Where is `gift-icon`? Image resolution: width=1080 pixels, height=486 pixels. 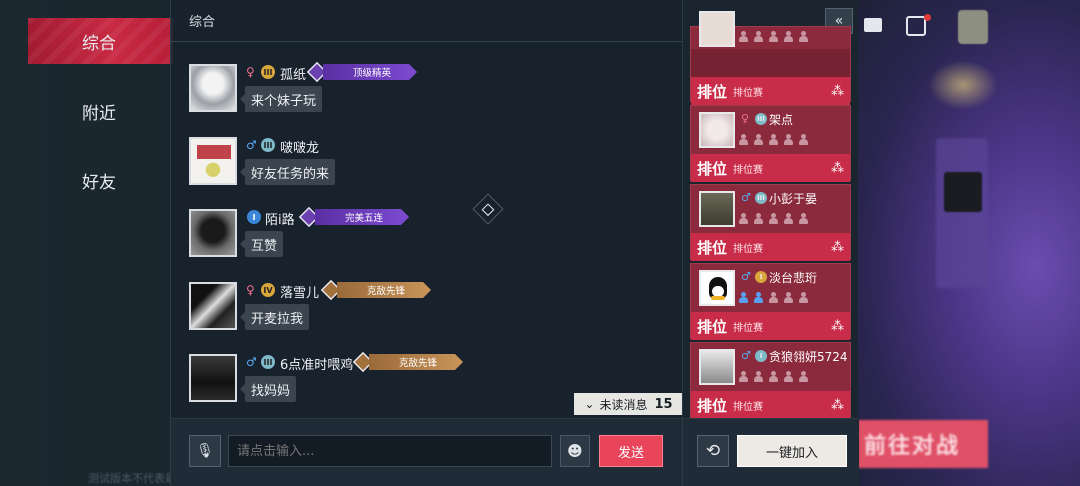
gift-icon is located at coordinates (916, 26).